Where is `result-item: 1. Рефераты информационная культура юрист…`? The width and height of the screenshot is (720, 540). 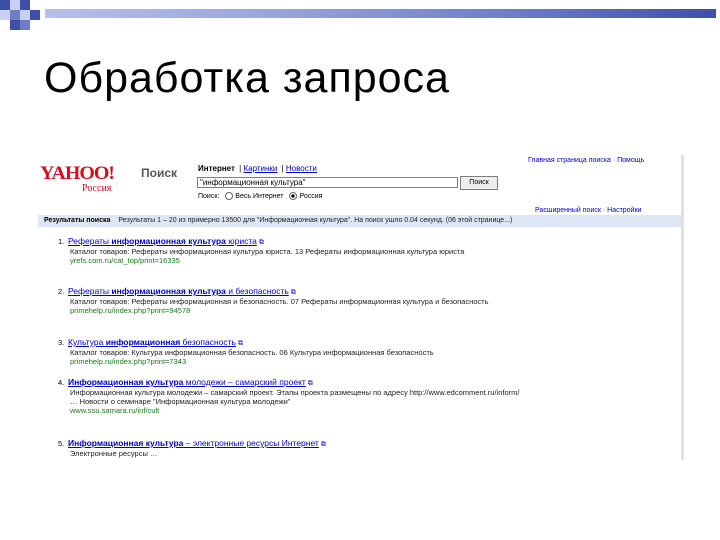 result-item: 1. Рефераты информационная культура юрист… is located at coordinates (293, 251).